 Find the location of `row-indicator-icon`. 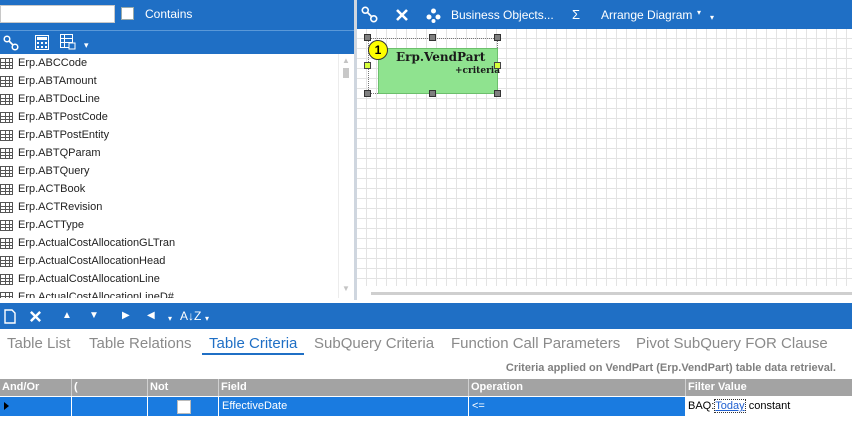

row-indicator-icon is located at coordinates (6, 406).